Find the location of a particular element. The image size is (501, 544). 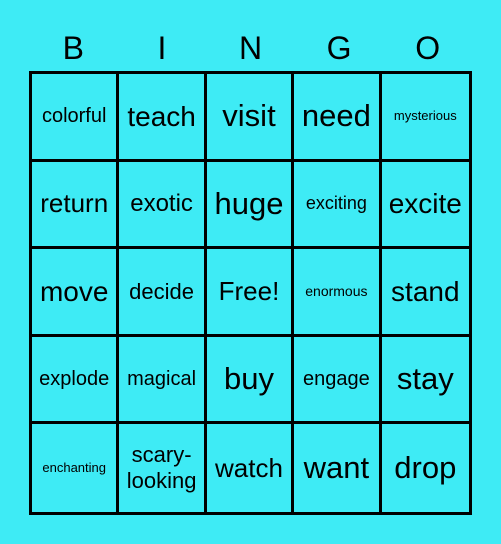

bingo-cell: buy is located at coordinates (250, 380).